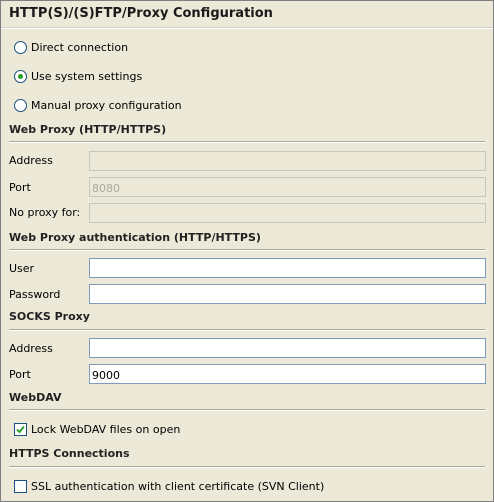 Image resolution: width=494 pixels, height=502 pixels. Describe the element at coordinates (106, 105) in the screenshot. I see `radio-label: Manual proxy configuration` at that location.